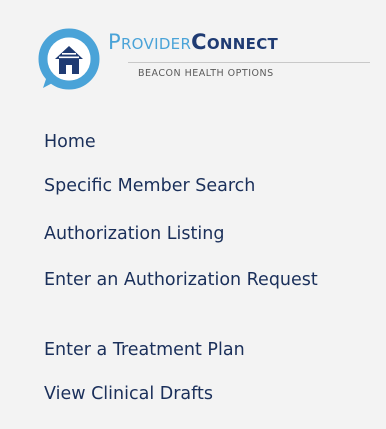 Image resolution: width=386 pixels, height=429 pixels. What do you see at coordinates (150, 42) in the screenshot?
I see `brand-part-provider: Provider` at bounding box center [150, 42].